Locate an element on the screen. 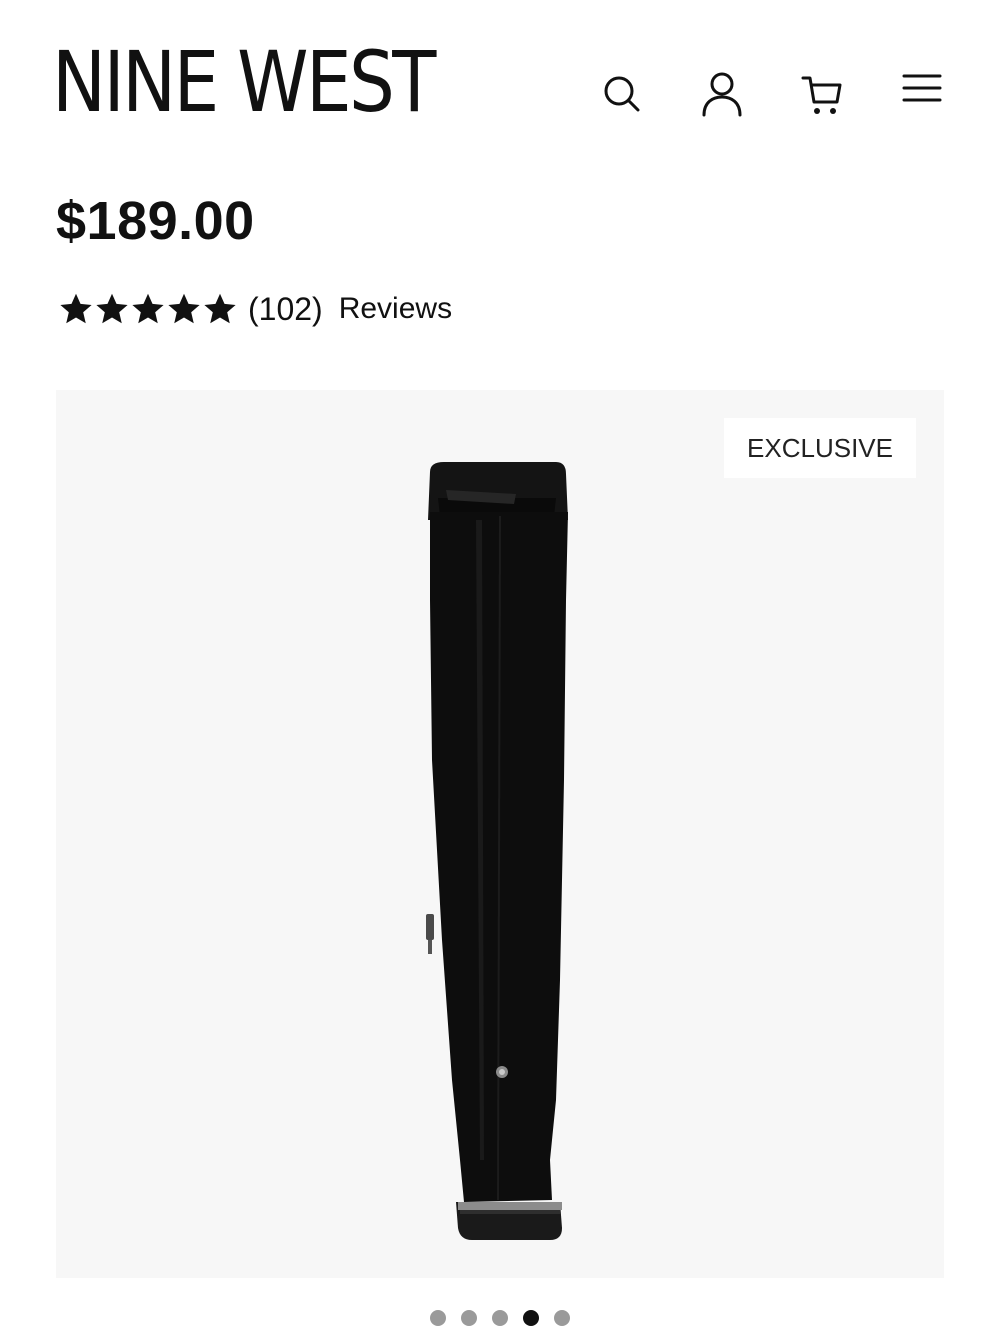 Image resolution: width=1000 pixels, height=1333 pixels. carousel-dots is located at coordinates (500, 1318).